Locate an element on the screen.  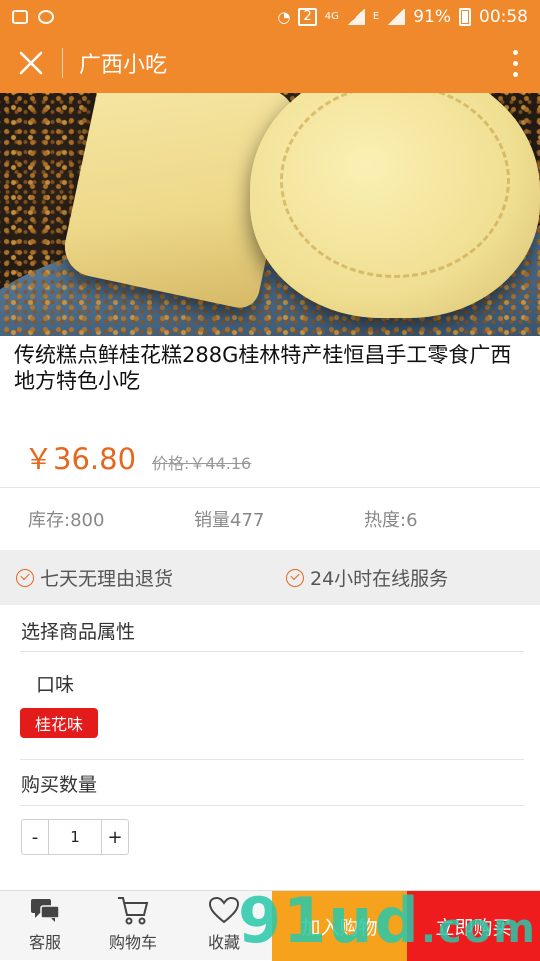
cart-label: 购物车 is located at coordinates (132, 942).